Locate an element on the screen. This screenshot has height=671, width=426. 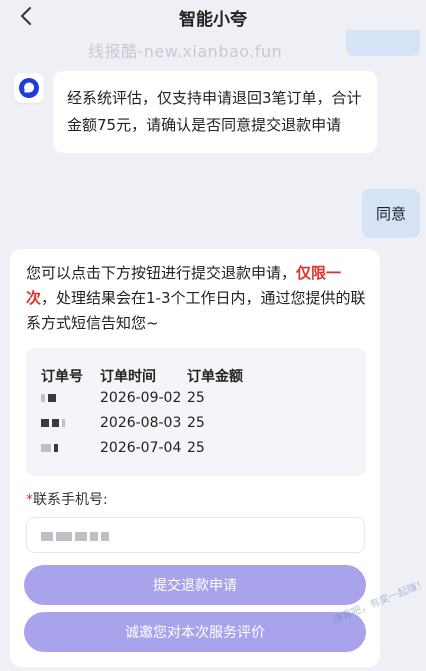
instructions-text: 您可以点击下方按钮进行提交退款申请， is located at coordinates (161, 273).